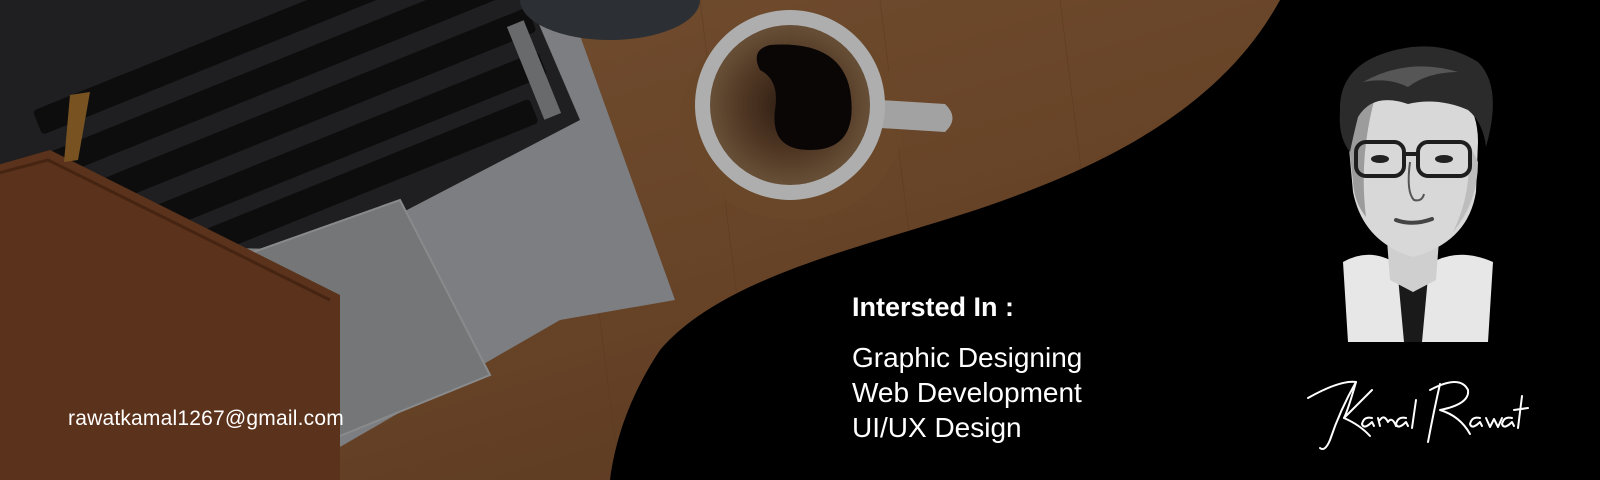 The width and height of the screenshot is (1600, 480). Describe the element at coordinates (1416, 194) in the screenshot. I see `person-portrait-illustration` at that location.